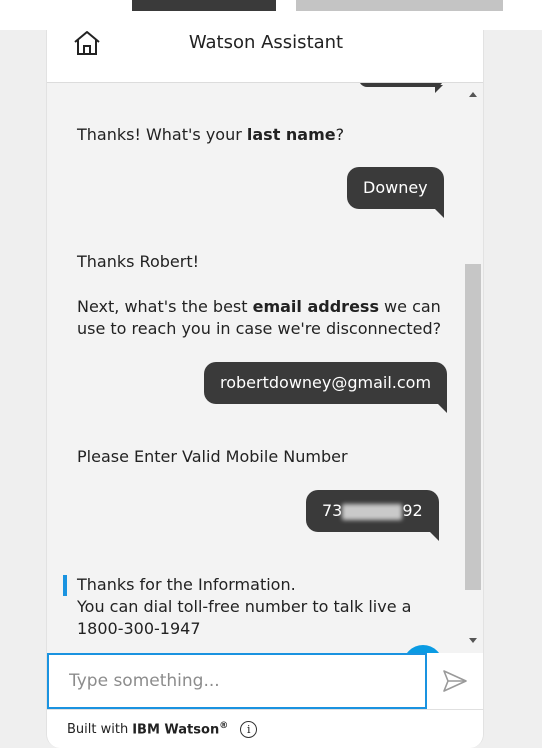 Image resolution: width=542 pixels, height=748 pixels. Describe the element at coordinates (186, 584) in the screenshot. I see `bot-text: Thanks for the Information.` at that location.